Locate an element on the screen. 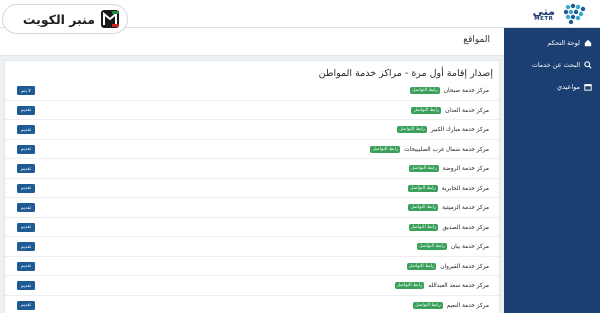 The height and width of the screenshot is (313, 600). sidebar-item-label: لوحة التحكم is located at coordinates (563, 43).